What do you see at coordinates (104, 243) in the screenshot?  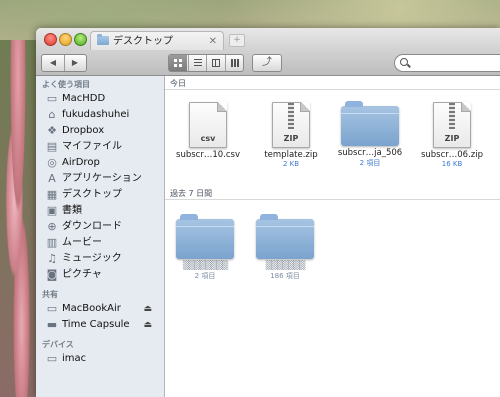 I see `sidebar-item-movies: ▥ ムービー` at bounding box center [104, 243].